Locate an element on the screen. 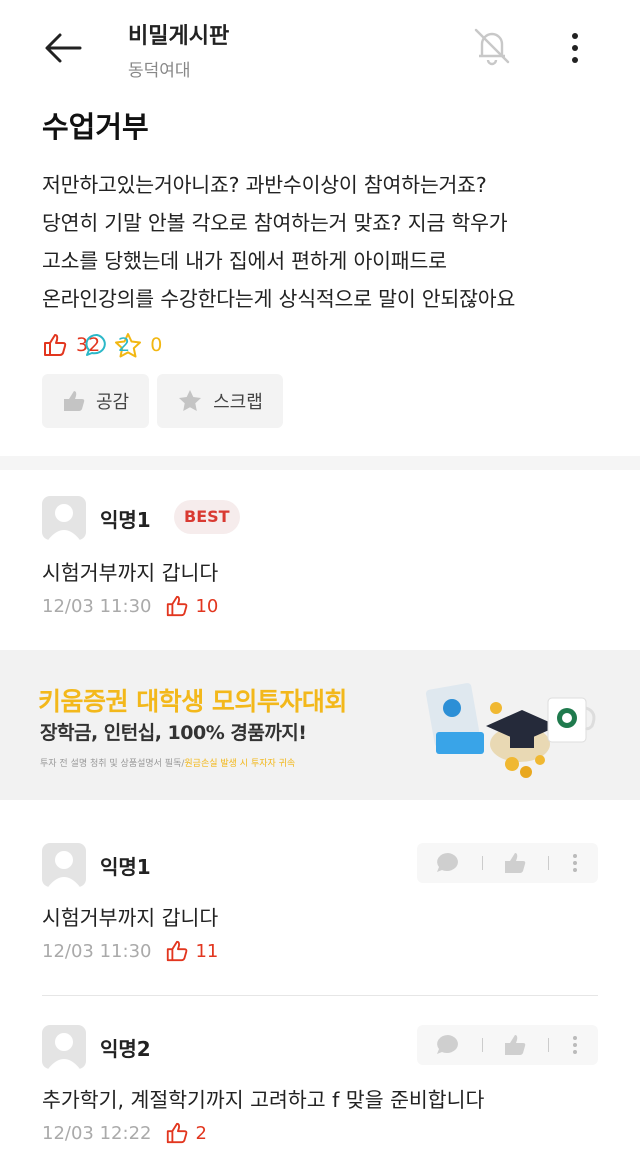 This screenshot has height=1166, width=640. comment-like-count: 11 is located at coordinates (191, 951).